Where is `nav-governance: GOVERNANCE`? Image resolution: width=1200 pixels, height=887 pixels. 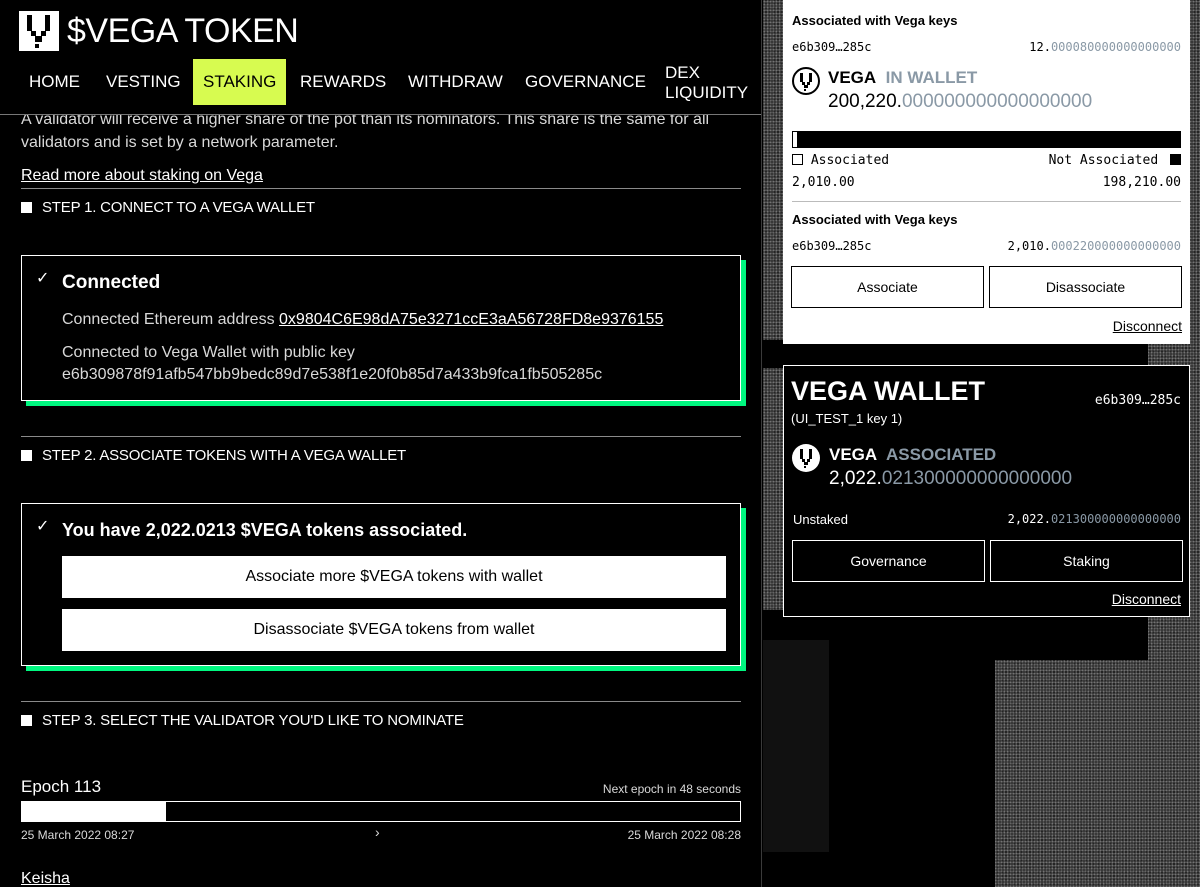
nav-governance: GOVERNANCE is located at coordinates (585, 82).